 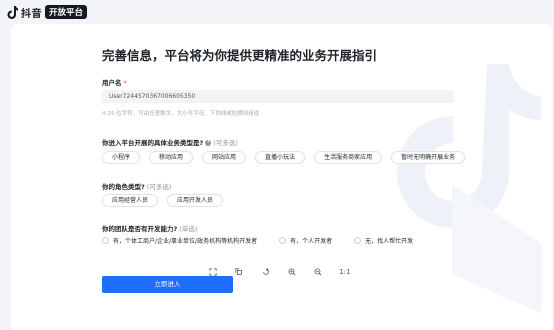 What do you see at coordinates (195, 200) in the screenshot?
I see `role-option-developer: 应用开发人员` at bounding box center [195, 200].